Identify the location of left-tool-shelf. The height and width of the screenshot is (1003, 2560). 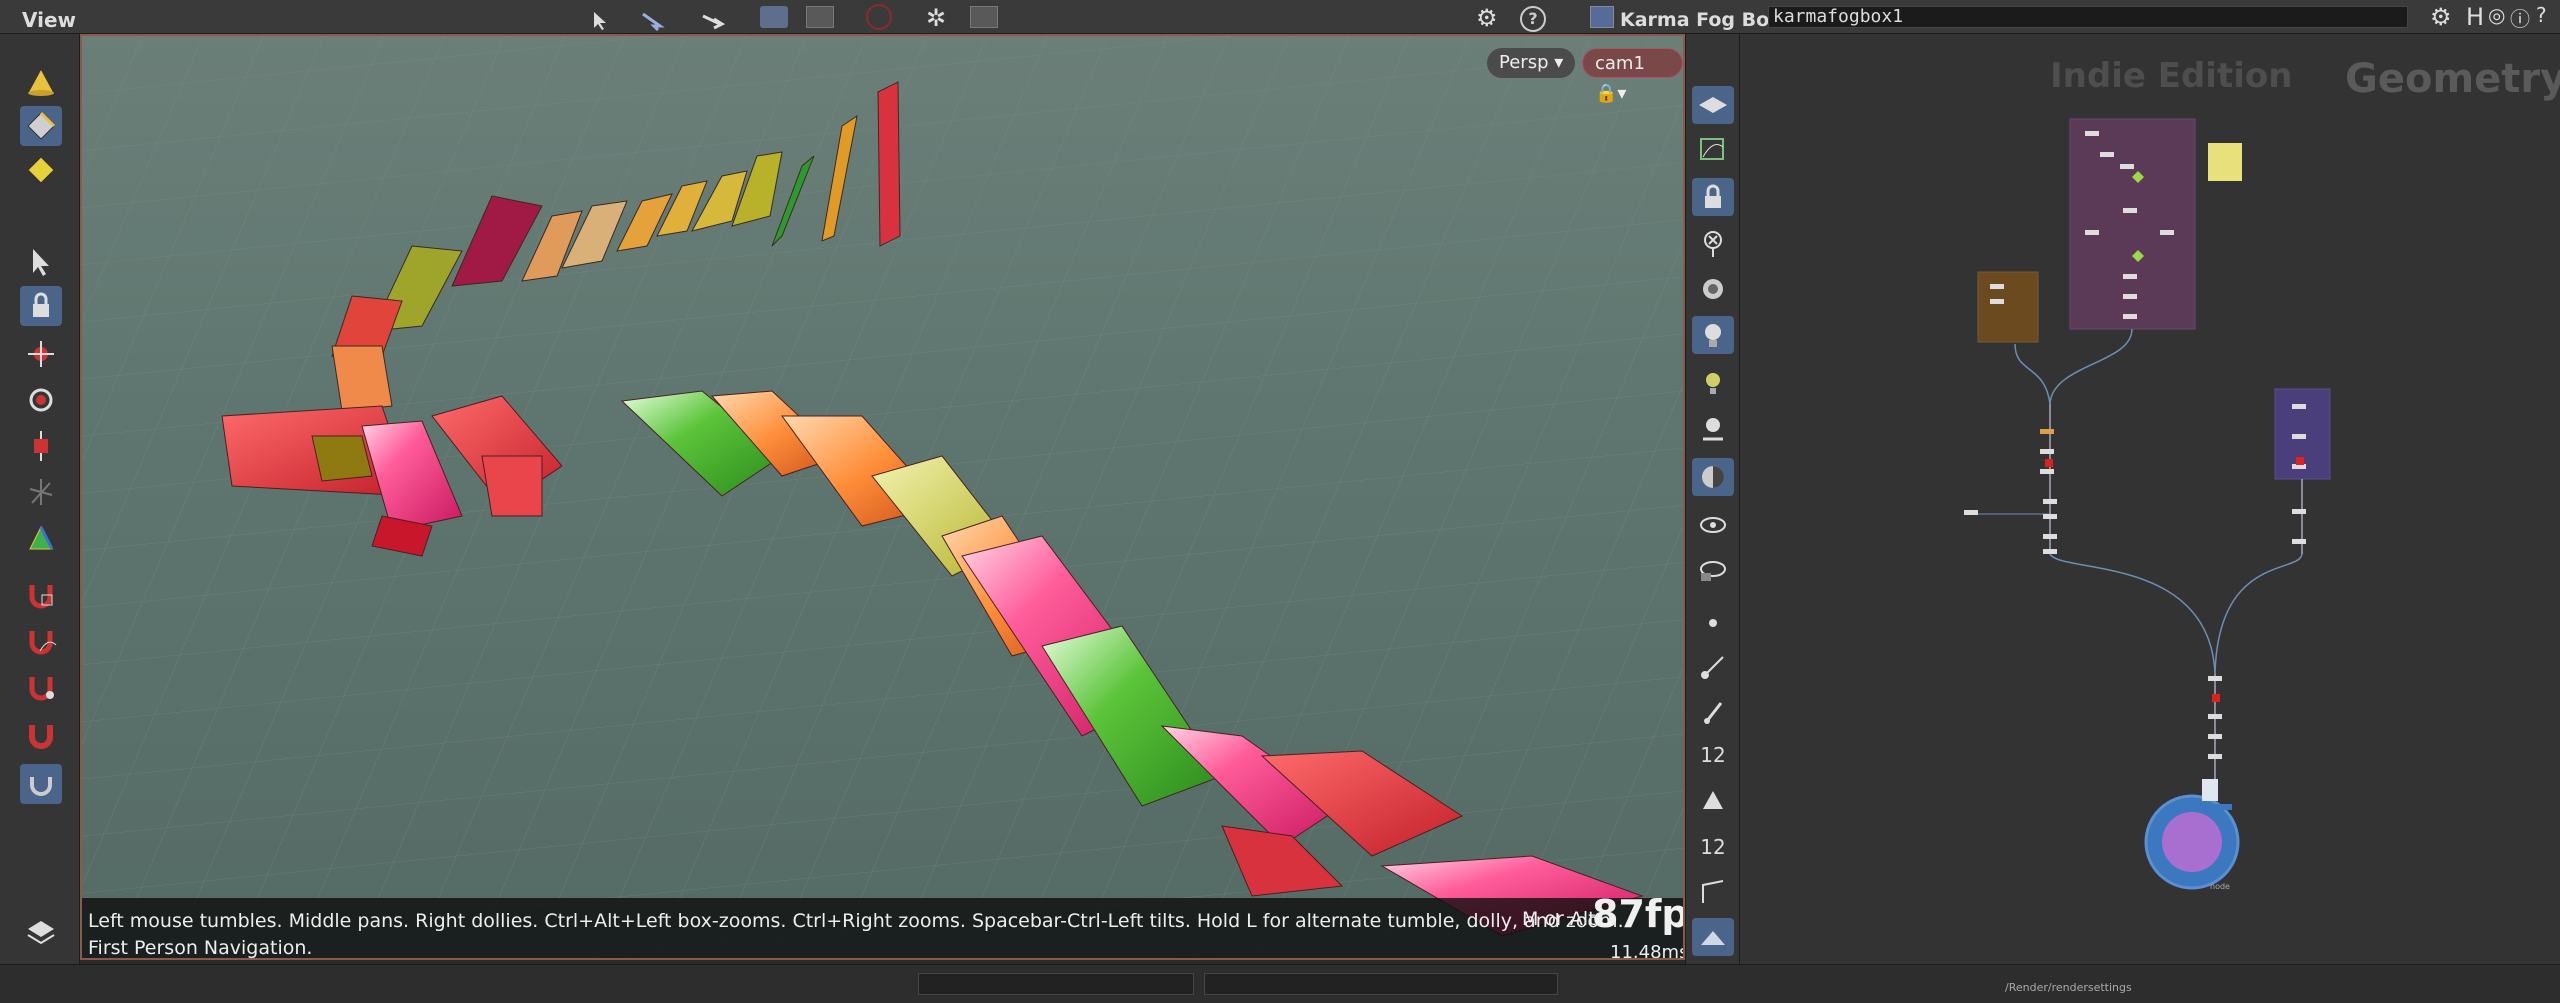
(40, 508).